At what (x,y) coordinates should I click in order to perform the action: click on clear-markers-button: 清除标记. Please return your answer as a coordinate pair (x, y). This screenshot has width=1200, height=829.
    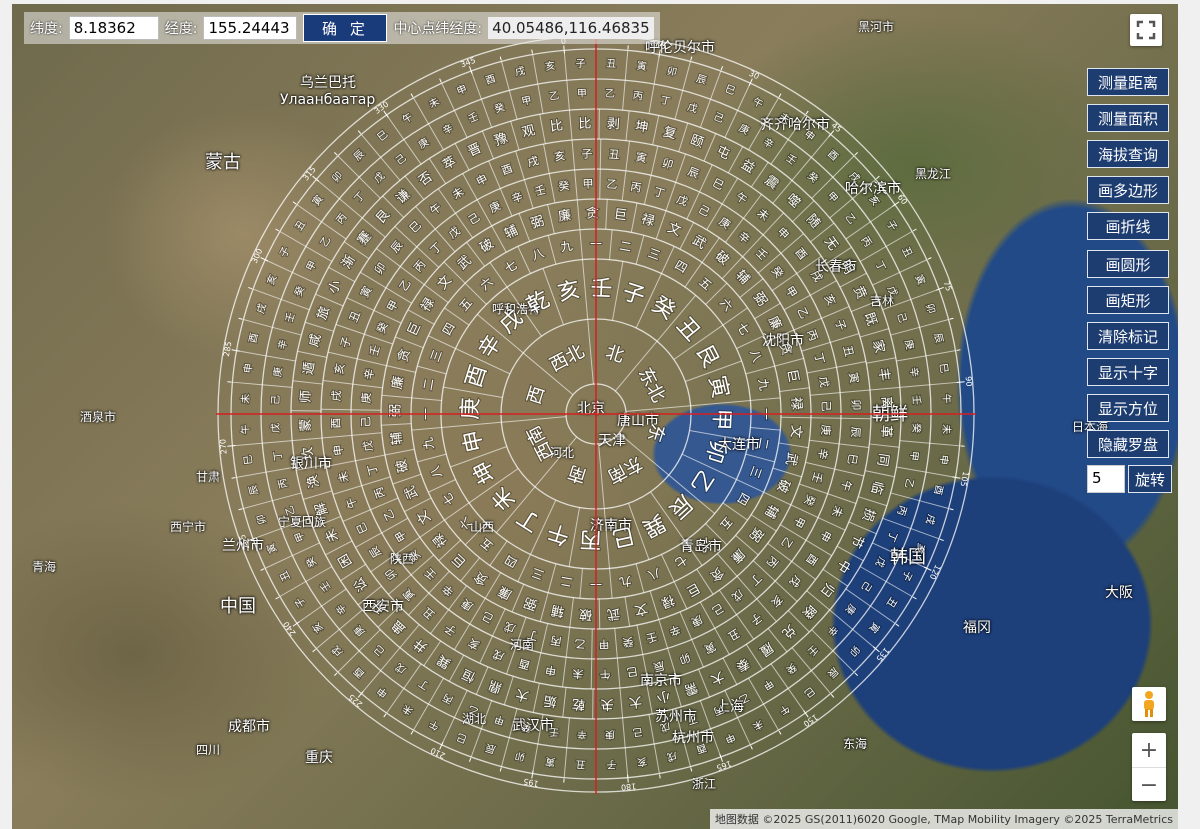
    Looking at the image, I should click on (1128, 336).